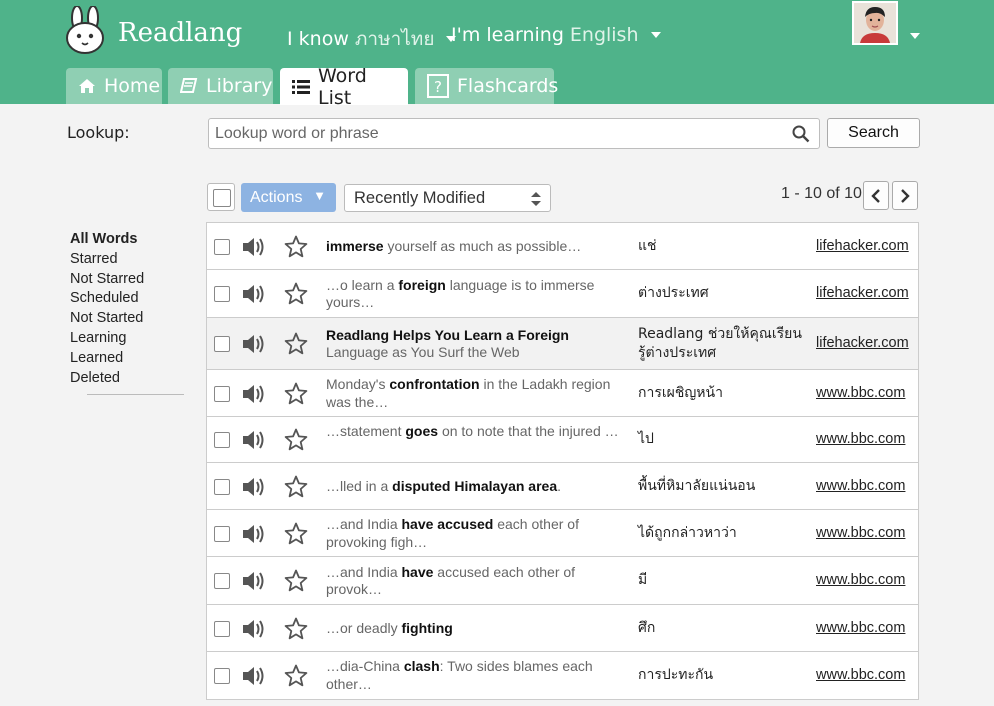 This screenshot has height=706, width=994. What do you see at coordinates (423, 352) in the screenshot?
I see `phrase-after: Language as You Surf the Web` at bounding box center [423, 352].